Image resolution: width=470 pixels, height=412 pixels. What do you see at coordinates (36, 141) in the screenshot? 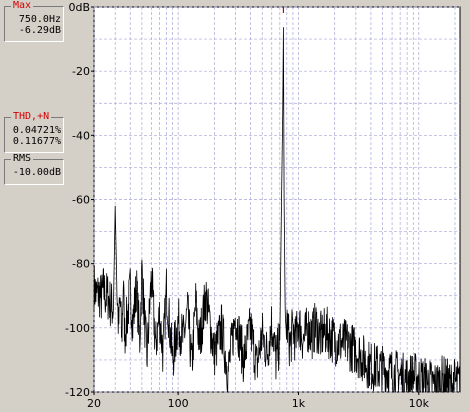
I see `thdn-value: 0.11677%` at bounding box center [36, 141].